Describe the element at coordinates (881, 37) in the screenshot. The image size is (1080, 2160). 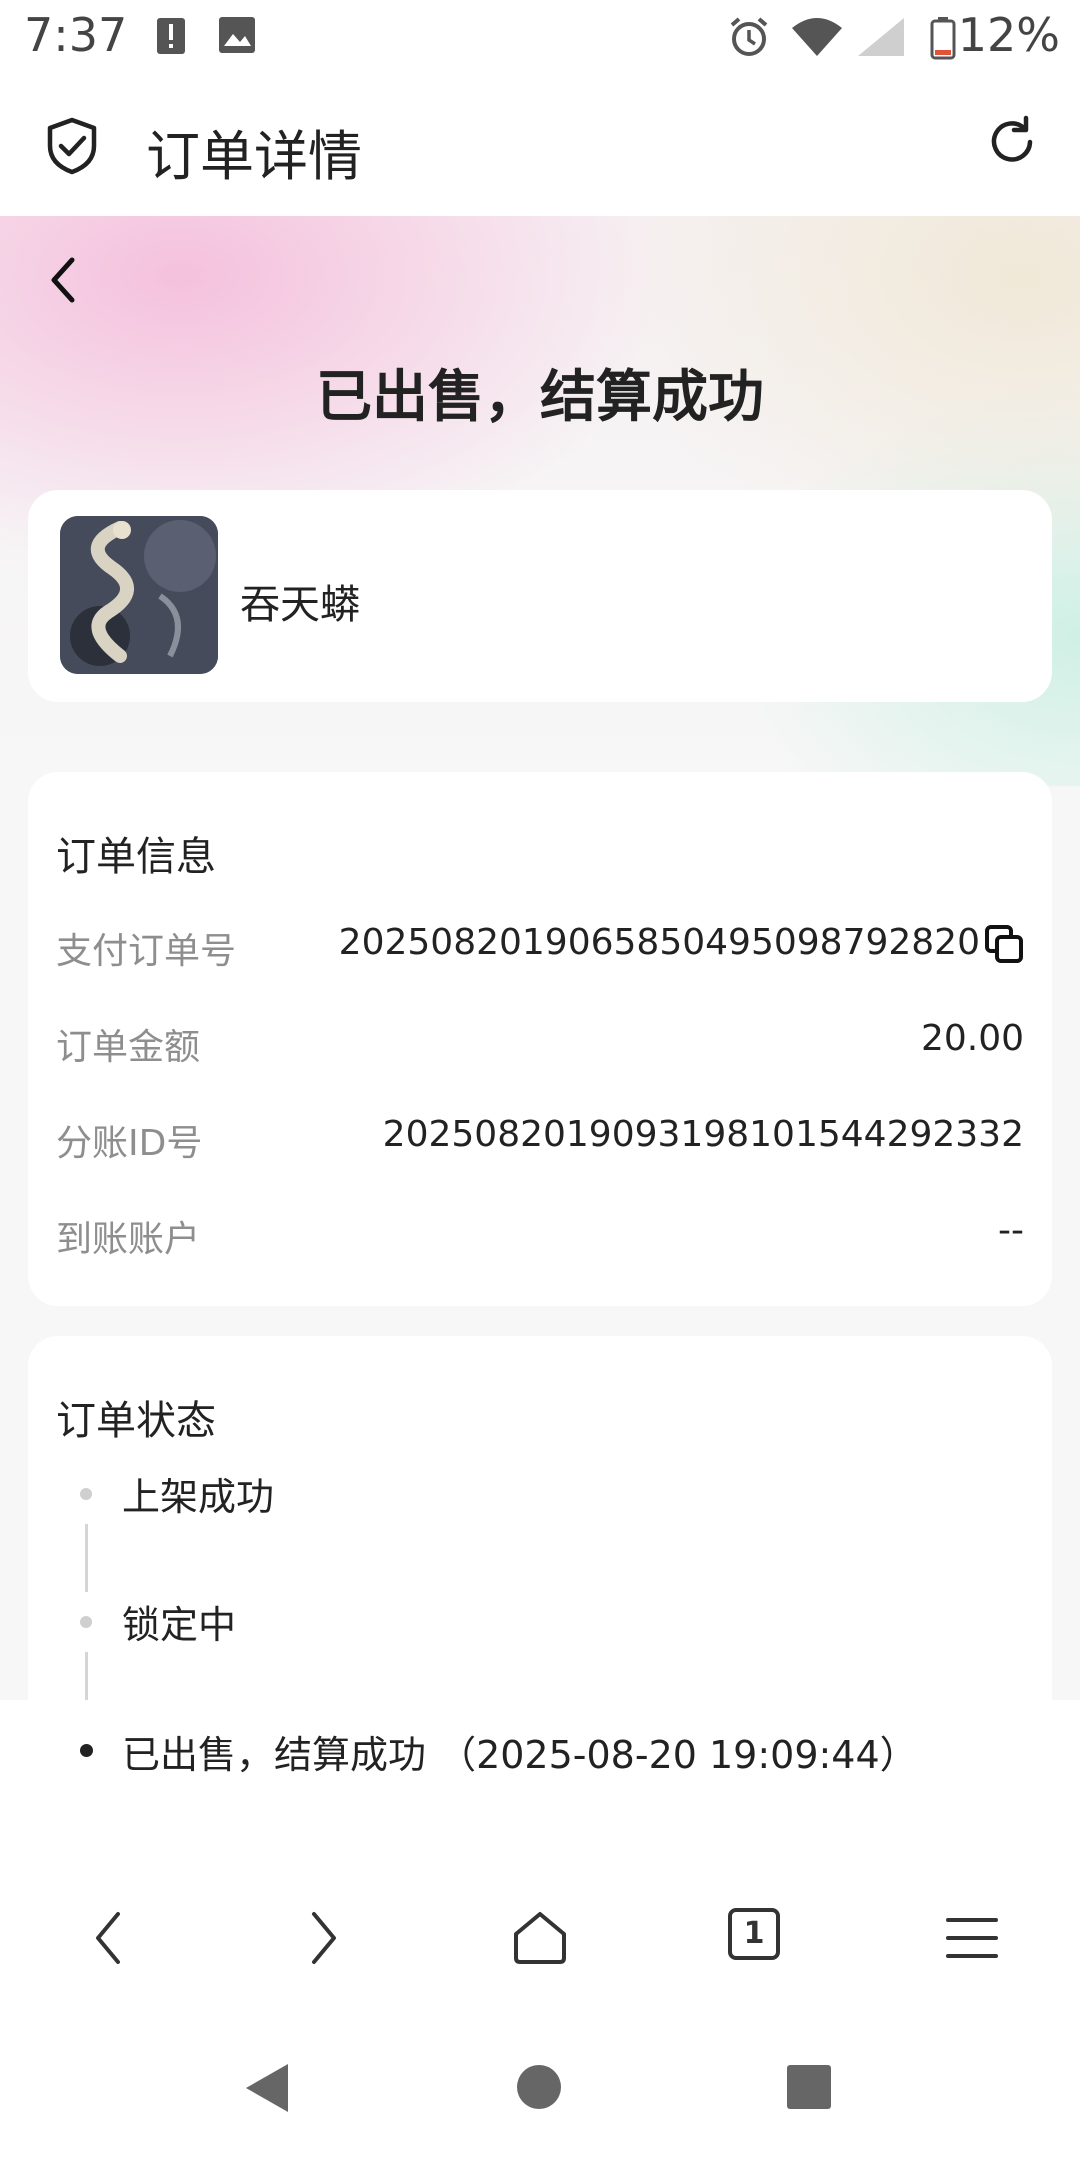
I see `signal-icon` at that location.